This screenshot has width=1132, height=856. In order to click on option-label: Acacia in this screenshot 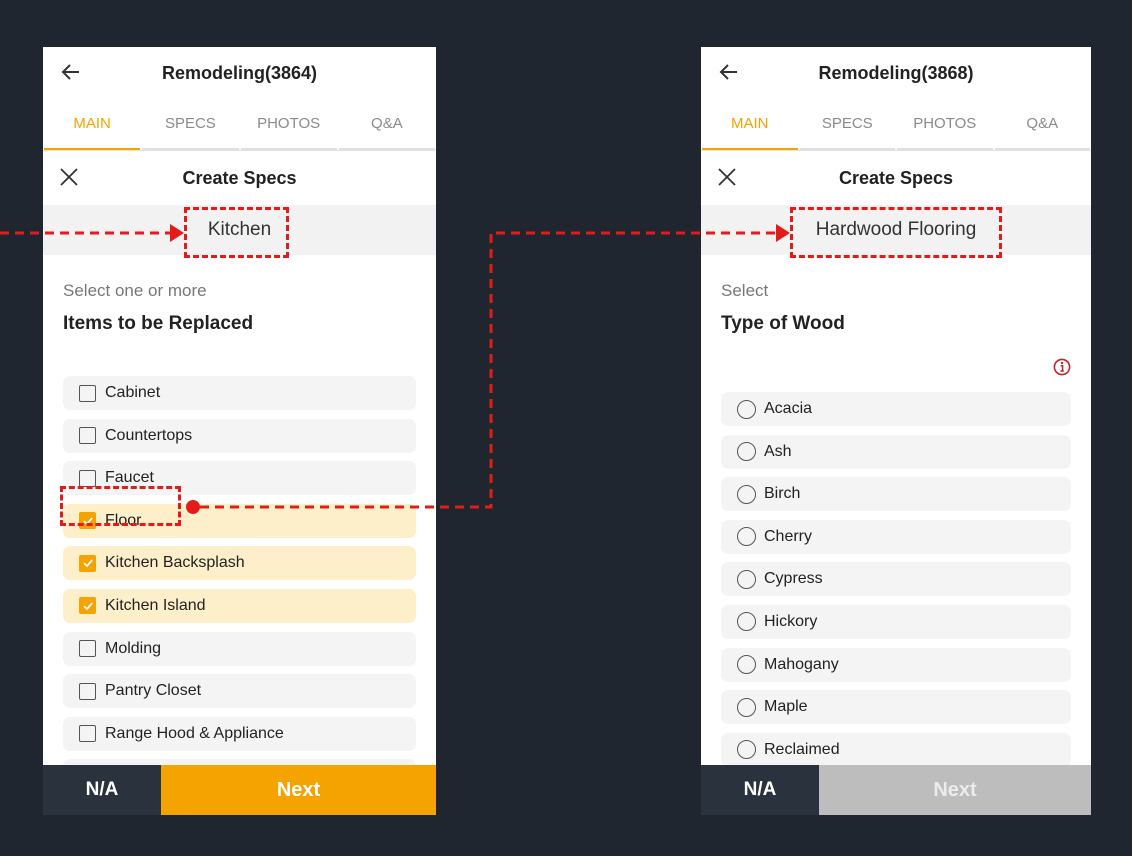, I will do `click(788, 408)`.